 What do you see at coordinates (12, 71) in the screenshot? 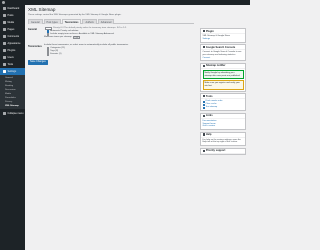
I see `menu-settings: Settings` at bounding box center [12, 71].